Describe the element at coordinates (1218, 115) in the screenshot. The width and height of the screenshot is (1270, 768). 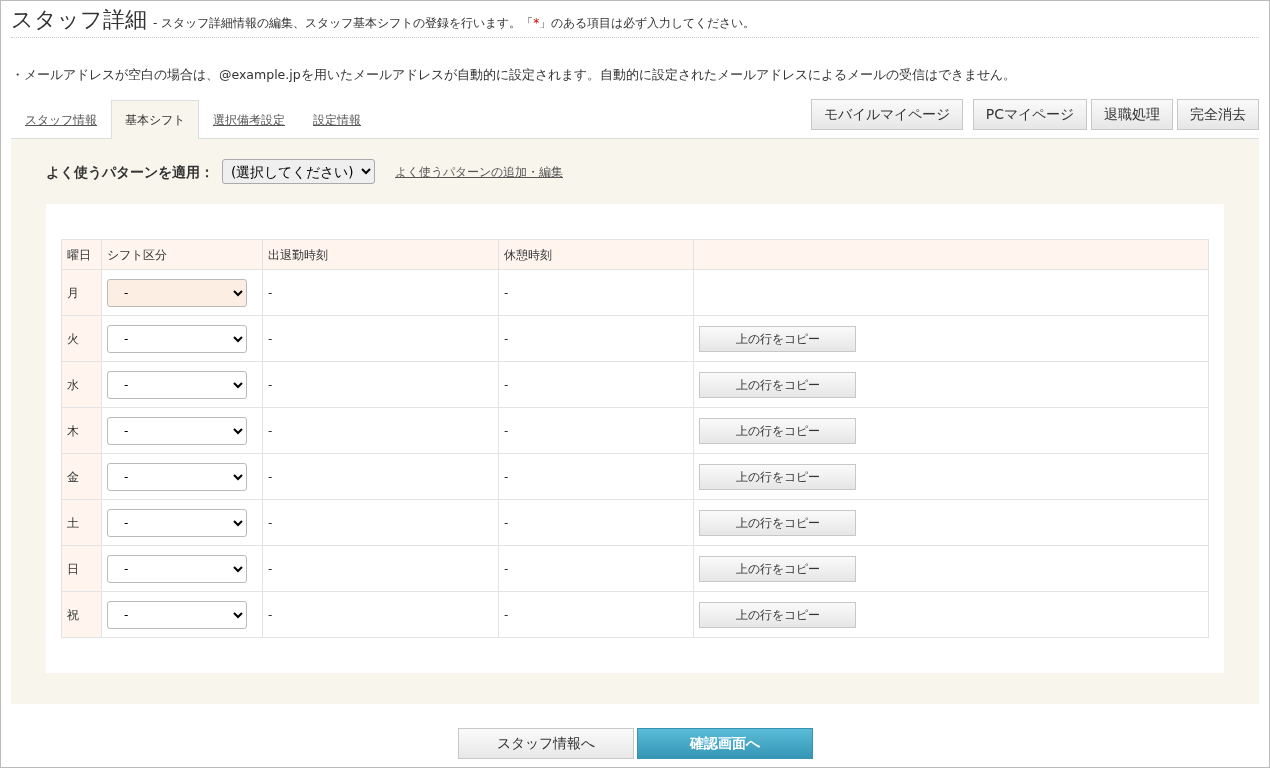
I see `action-button: 完全消去` at that location.